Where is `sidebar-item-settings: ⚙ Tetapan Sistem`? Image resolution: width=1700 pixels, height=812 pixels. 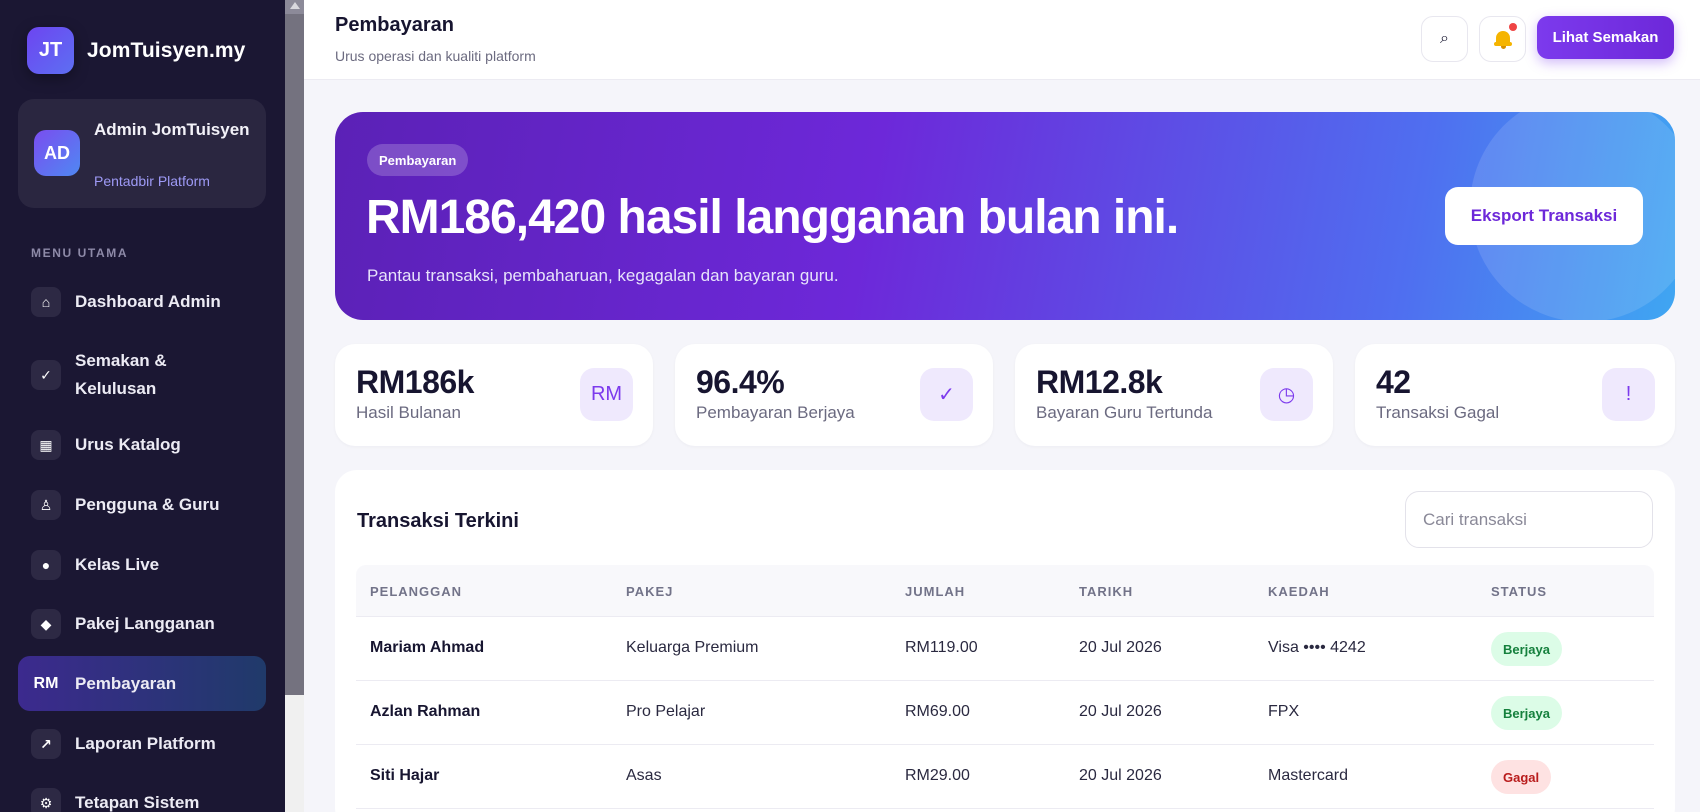 sidebar-item-settings: ⚙ Tetapan Sistem is located at coordinates (142, 800).